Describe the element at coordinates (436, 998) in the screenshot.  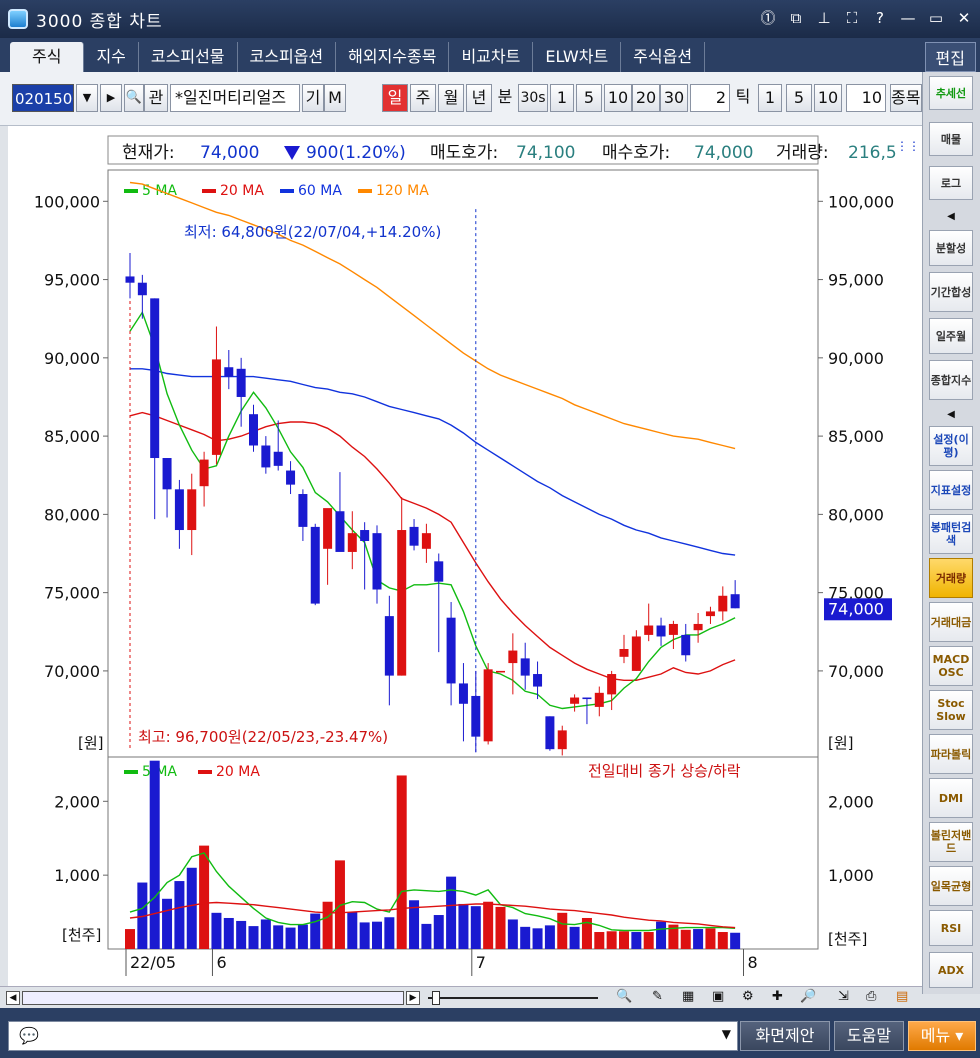
I see `zoom-slider-handle` at that location.